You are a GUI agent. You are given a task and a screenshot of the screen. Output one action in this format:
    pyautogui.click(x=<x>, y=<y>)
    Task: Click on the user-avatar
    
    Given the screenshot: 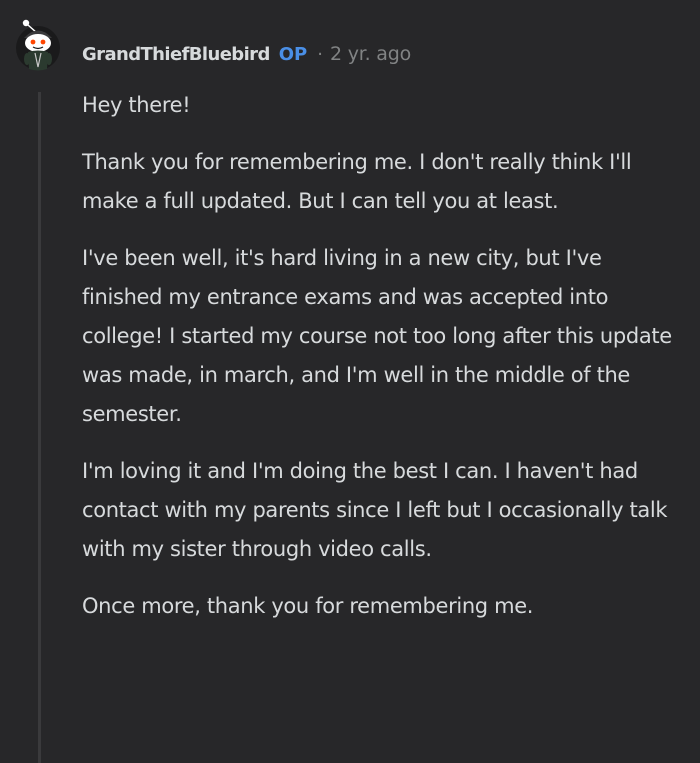 What is the action you would take?
    pyautogui.click(x=38, y=48)
    